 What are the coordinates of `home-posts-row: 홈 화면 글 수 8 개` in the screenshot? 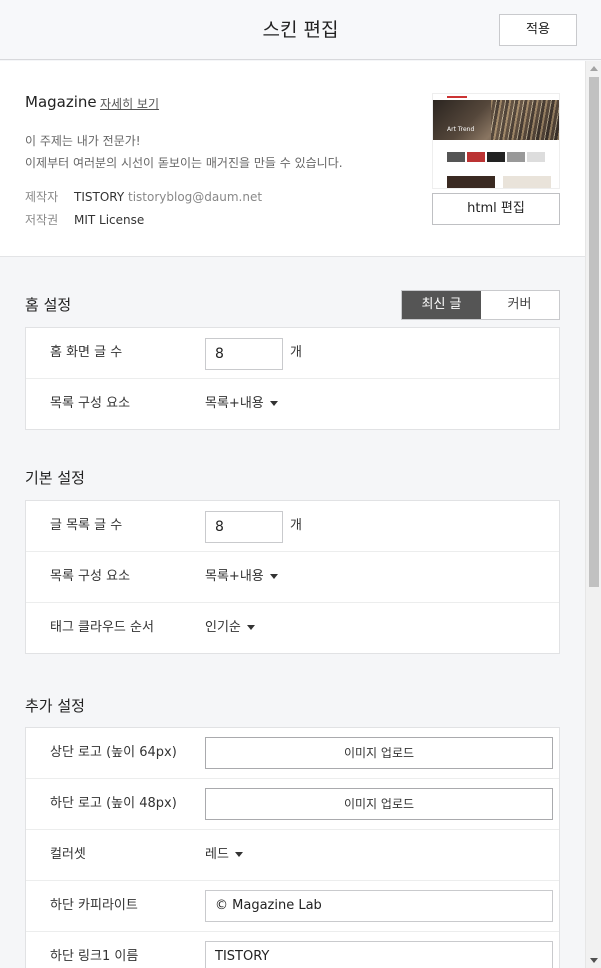 It's located at (292, 353).